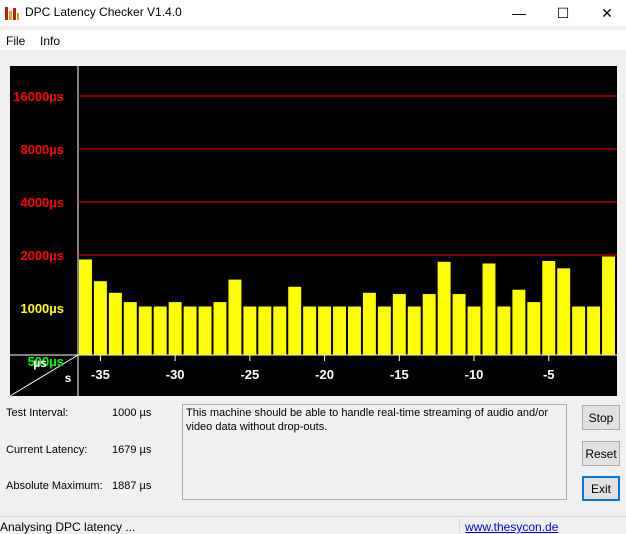  Describe the element at coordinates (42, 255) in the screenshot. I see `y-tick-label: 2000µs` at that location.